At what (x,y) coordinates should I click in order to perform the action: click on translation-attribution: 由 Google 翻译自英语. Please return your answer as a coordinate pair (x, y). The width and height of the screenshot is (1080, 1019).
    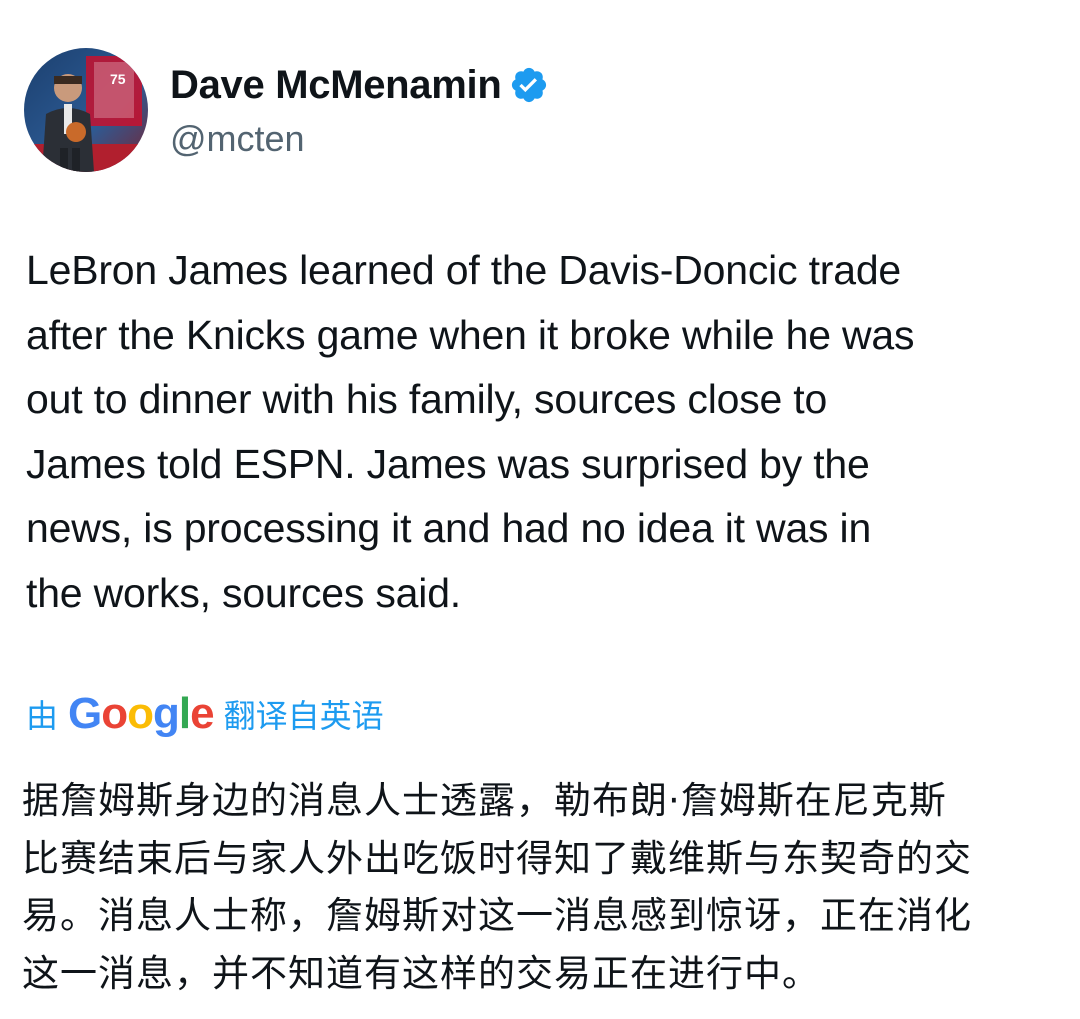
    Looking at the image, I should click on (205, 714).